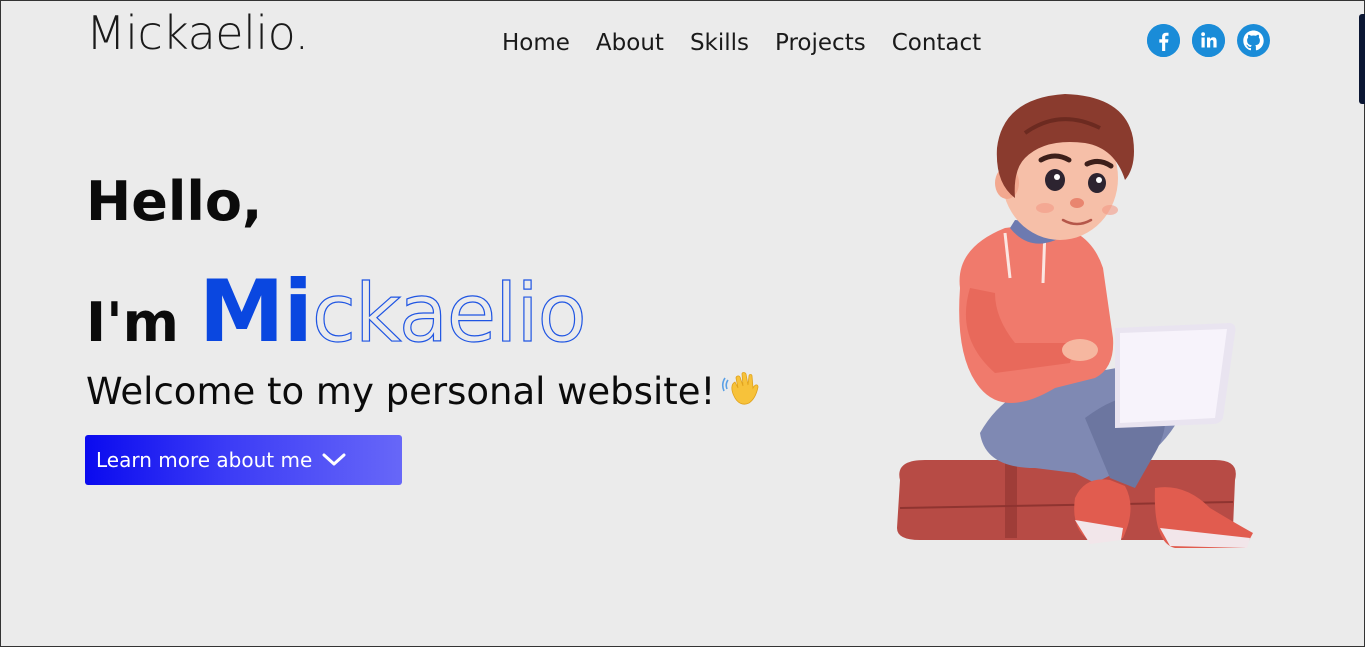  What do you see at coordinates (936, 43) in the screenshot?
I see `nav-contact: Contact` at bounding box center [936, 43].